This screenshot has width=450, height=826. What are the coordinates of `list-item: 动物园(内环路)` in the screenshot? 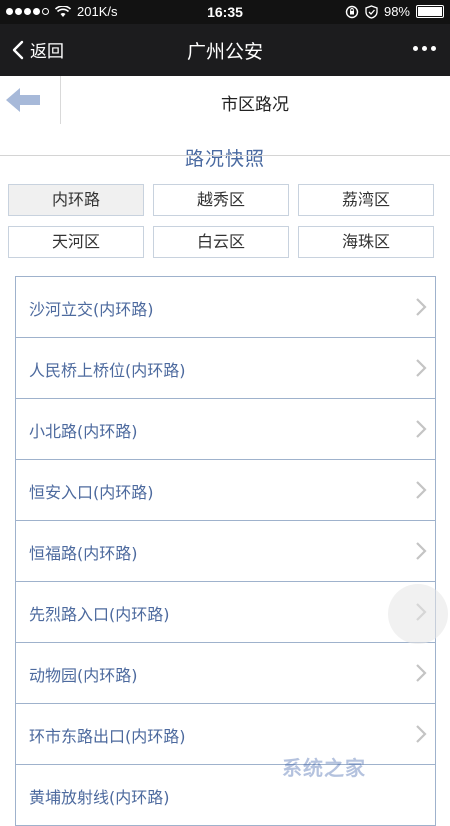 It's located at (225, 673).